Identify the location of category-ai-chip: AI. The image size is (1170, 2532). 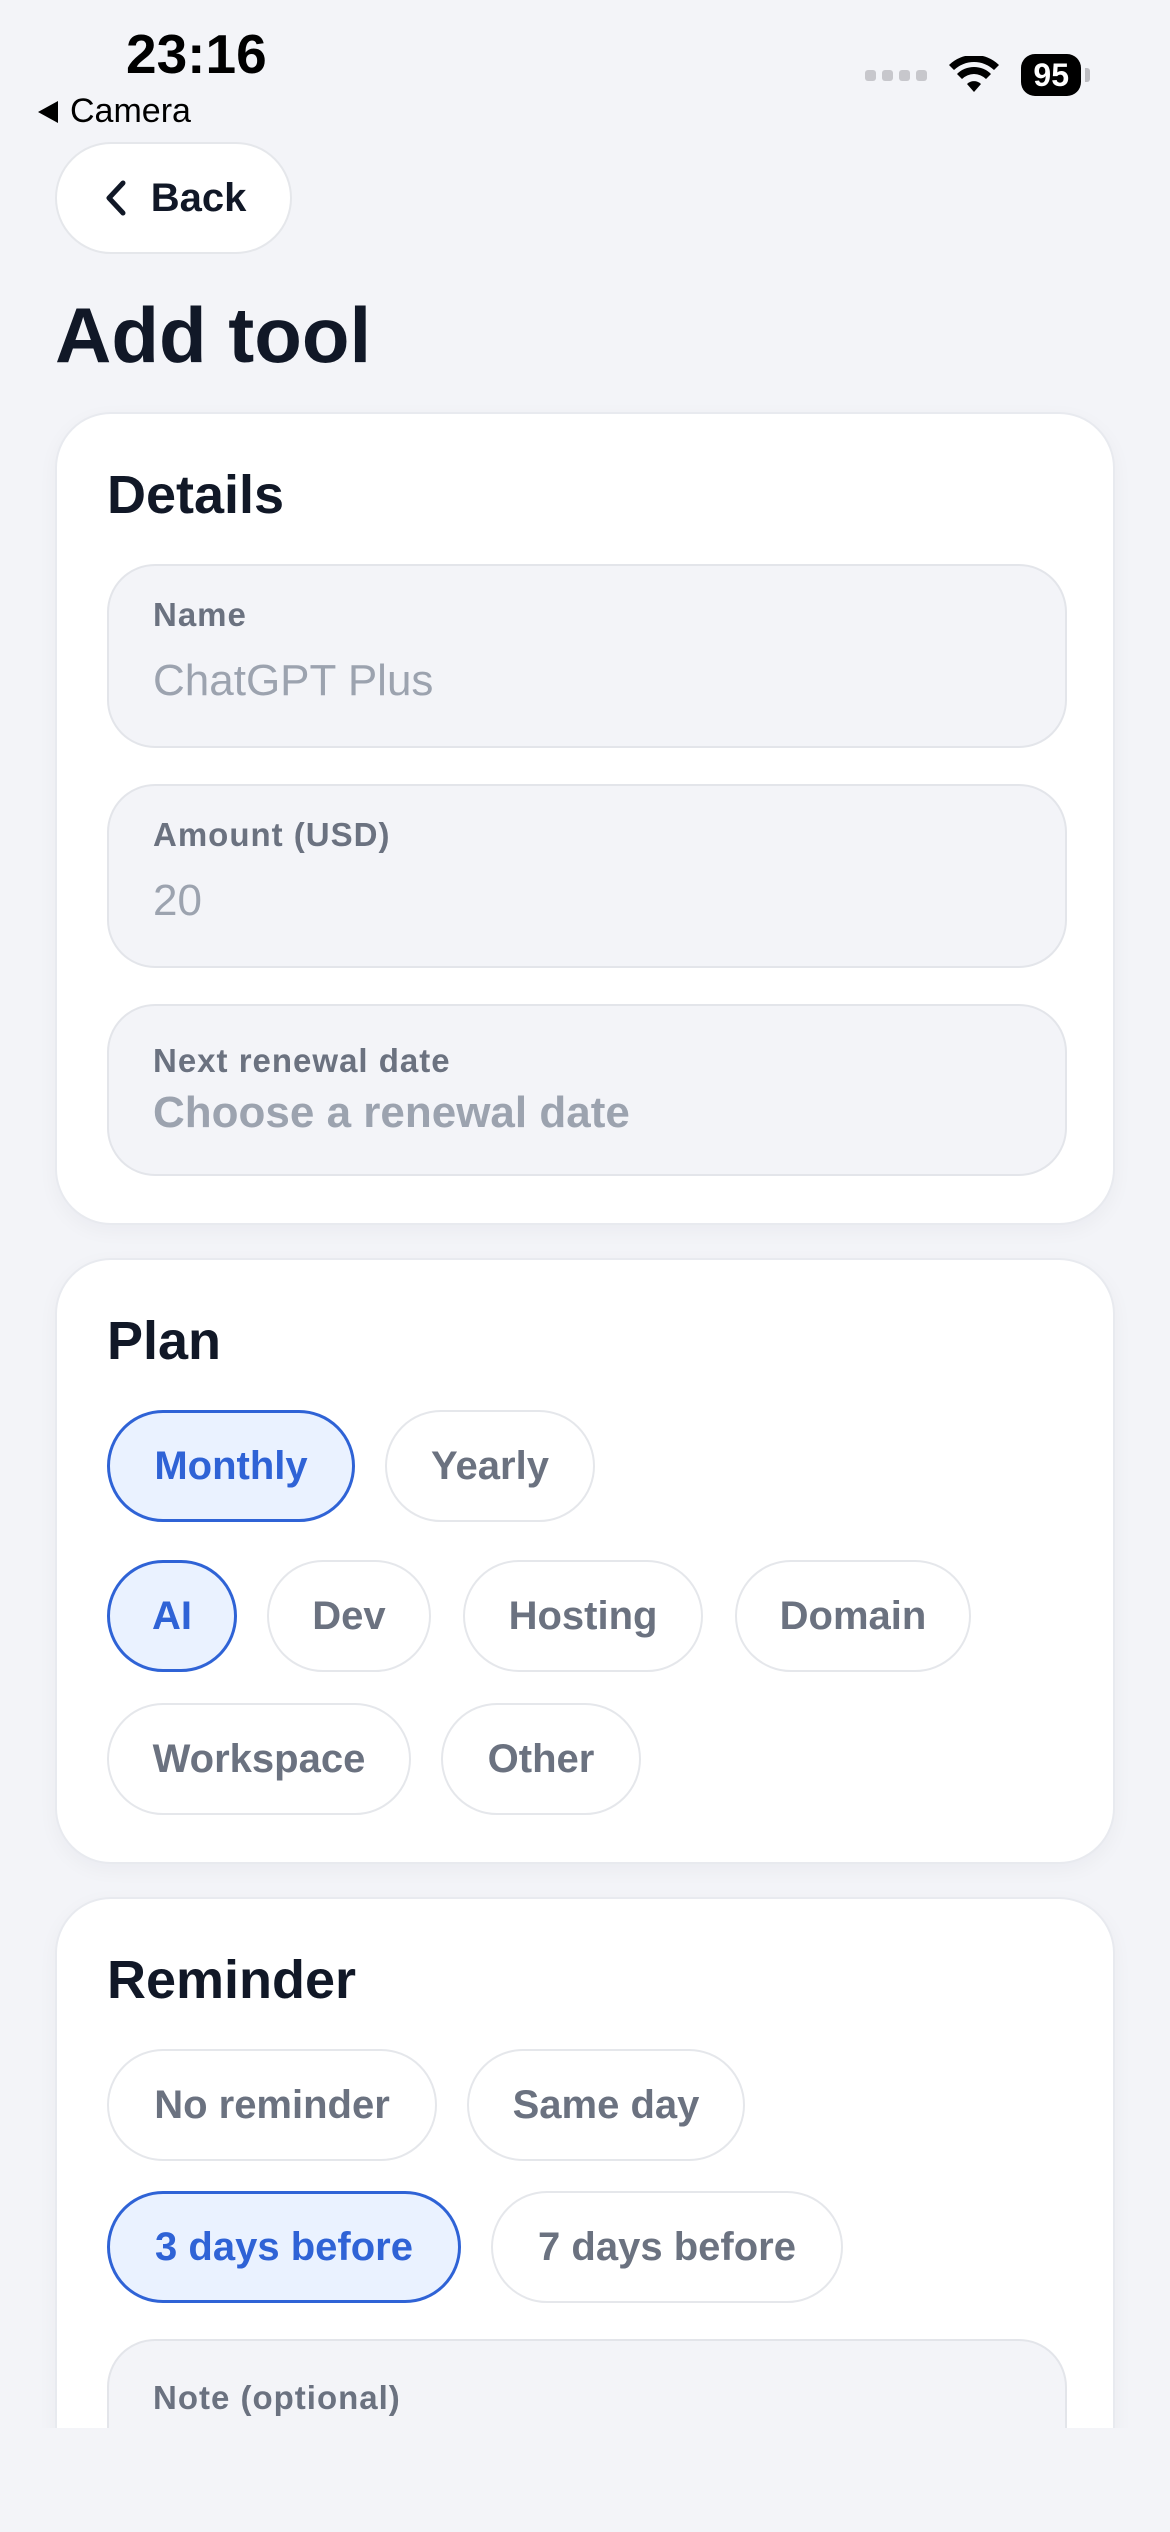
(172, 1616).